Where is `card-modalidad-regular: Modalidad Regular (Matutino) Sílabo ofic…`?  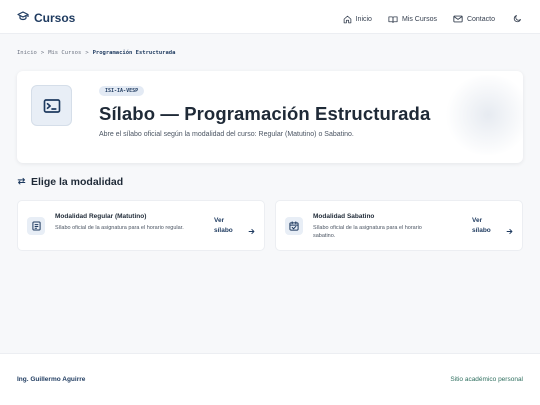 card-modalidad-regular: Modalidad Regular (Matutino) Sílabo ofic… is located at coordinates (141, 225).